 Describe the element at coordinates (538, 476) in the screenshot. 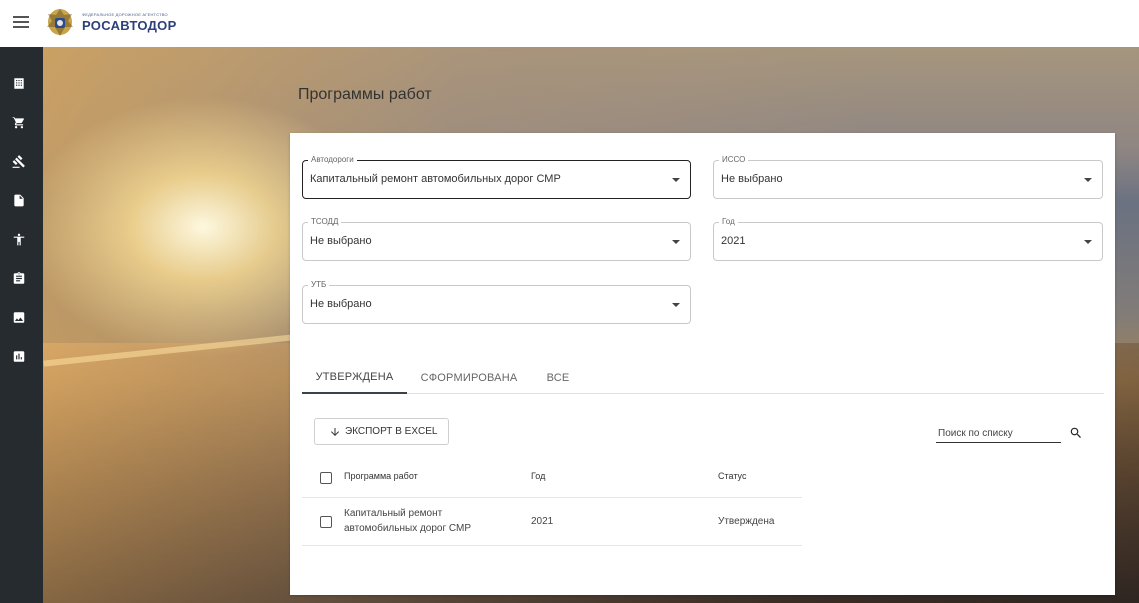

I see `column-year: Год` at that location.